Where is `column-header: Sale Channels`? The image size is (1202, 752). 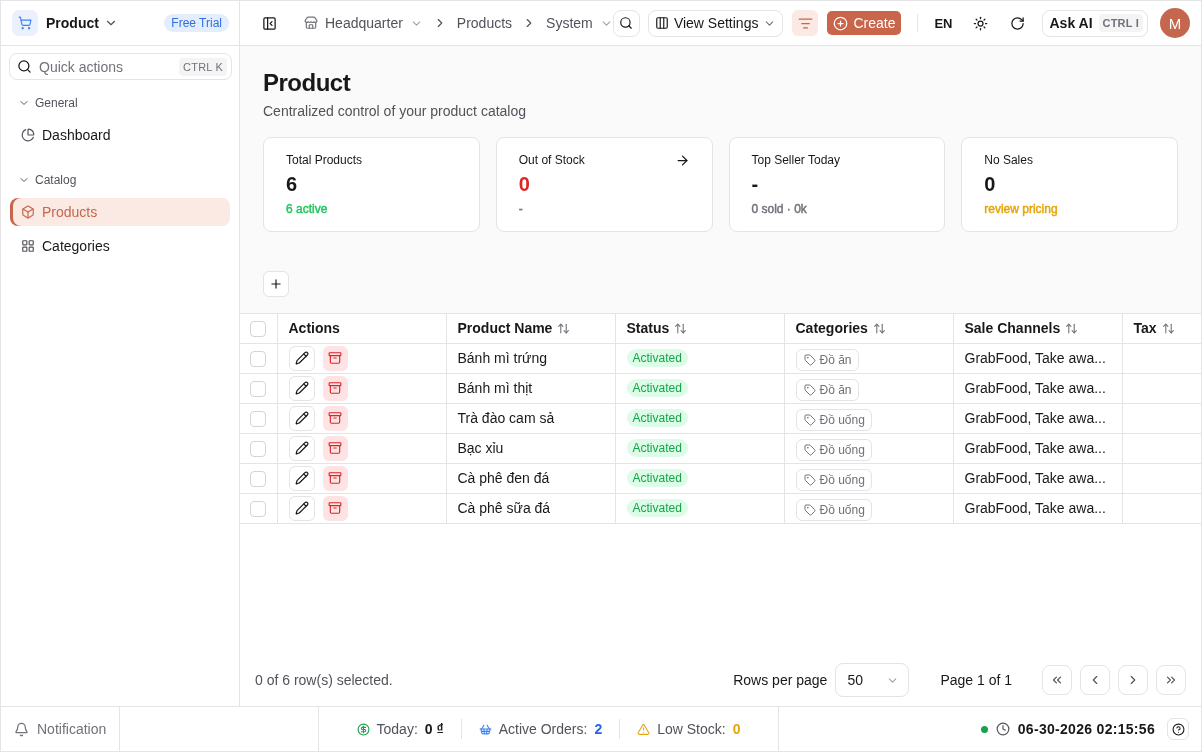 column-header: Sale Channels is located at coordinates (1021, 328).